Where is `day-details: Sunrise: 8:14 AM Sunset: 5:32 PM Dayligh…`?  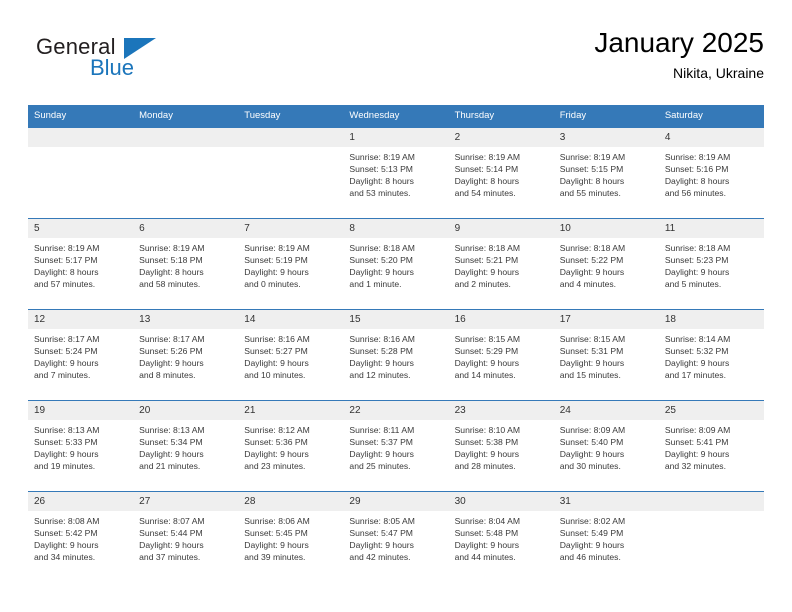 day-details: Sunrise: 8:14 AM Sunset: 5:32 PM Dayligh… is located at coordinates (697, 357).